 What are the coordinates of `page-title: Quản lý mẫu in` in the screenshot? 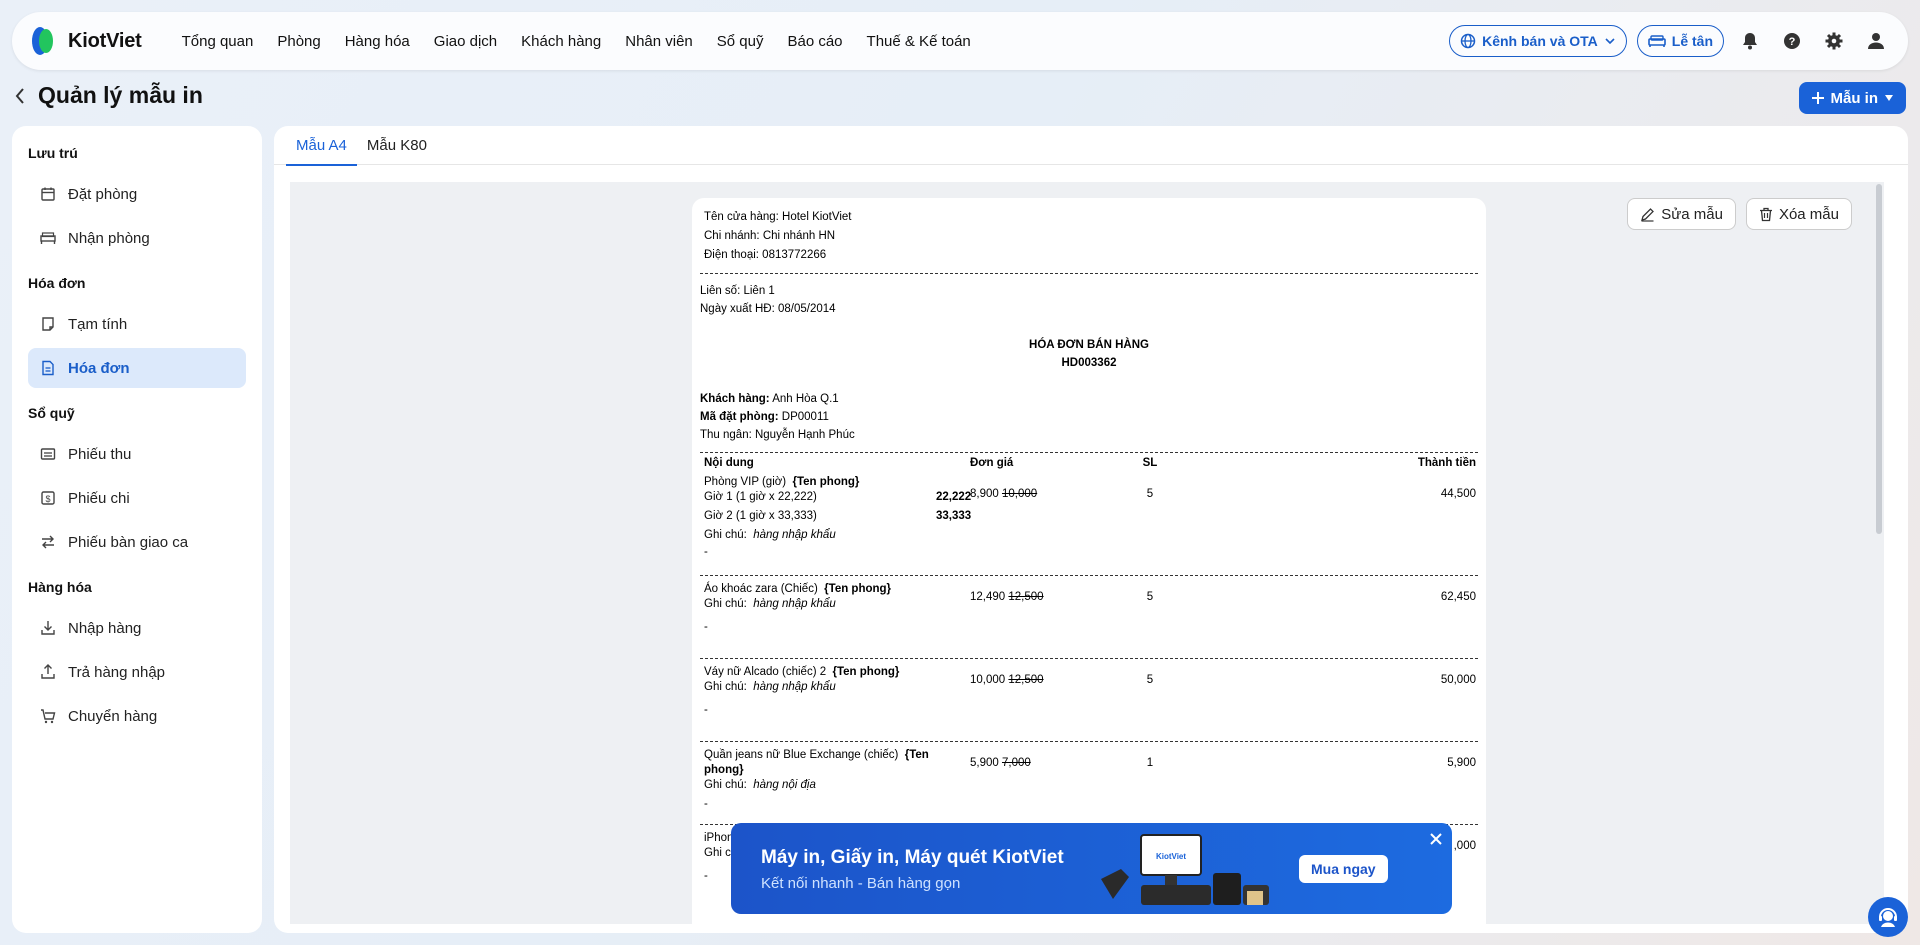 It's located at (120, 95).